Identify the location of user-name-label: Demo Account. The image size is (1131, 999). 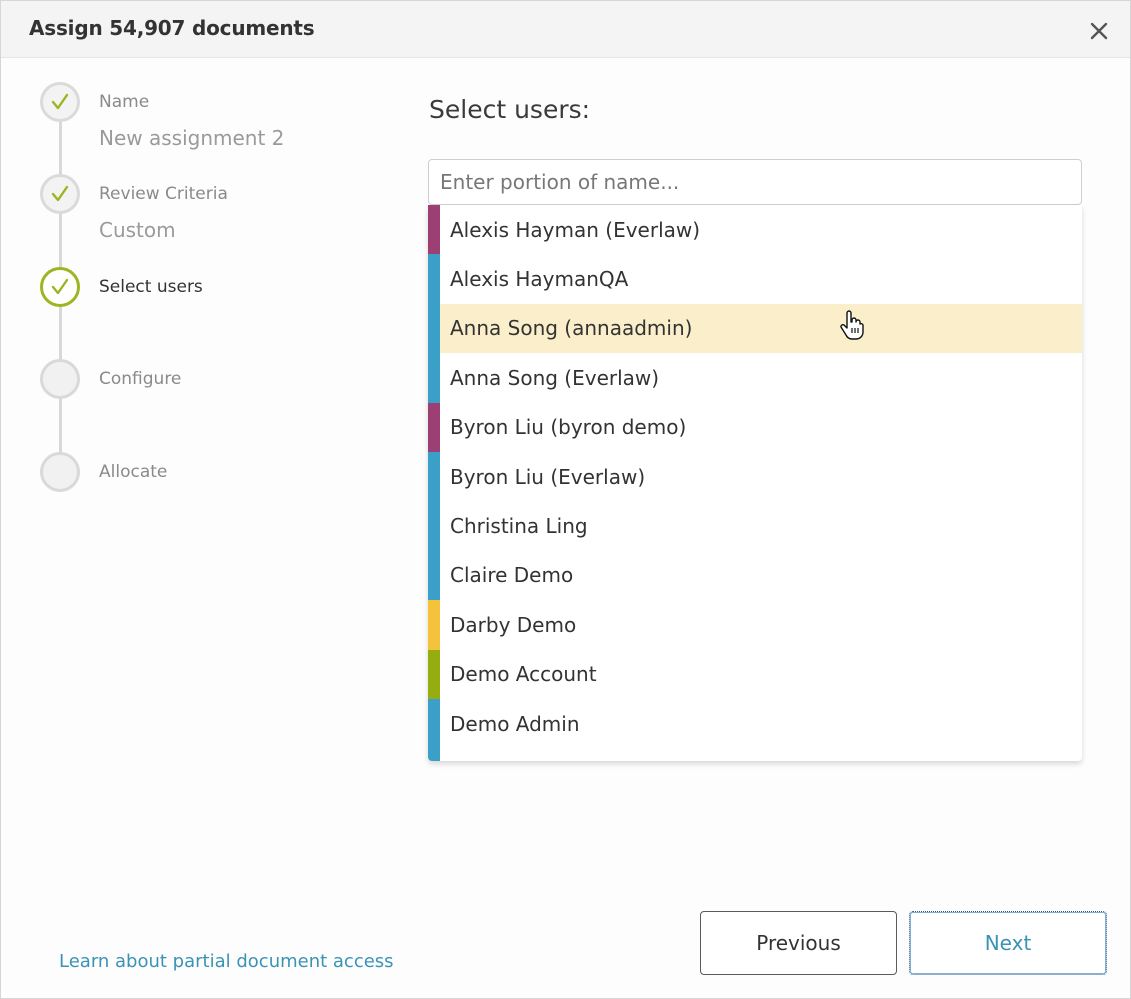
(523, 674).